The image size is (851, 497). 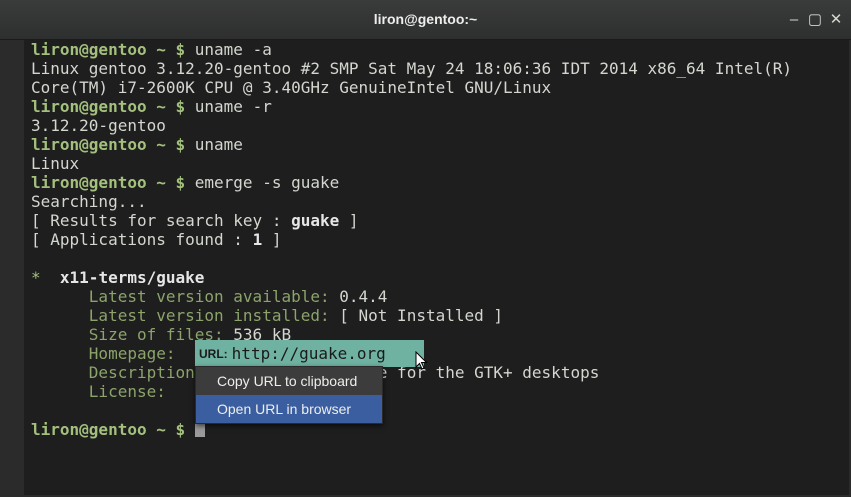 What do you see at coordinates (289, 381) in the screenshot?
I see `menu-item-copy-url: Copy URL to clipboard` at bounding box center [289, 381].